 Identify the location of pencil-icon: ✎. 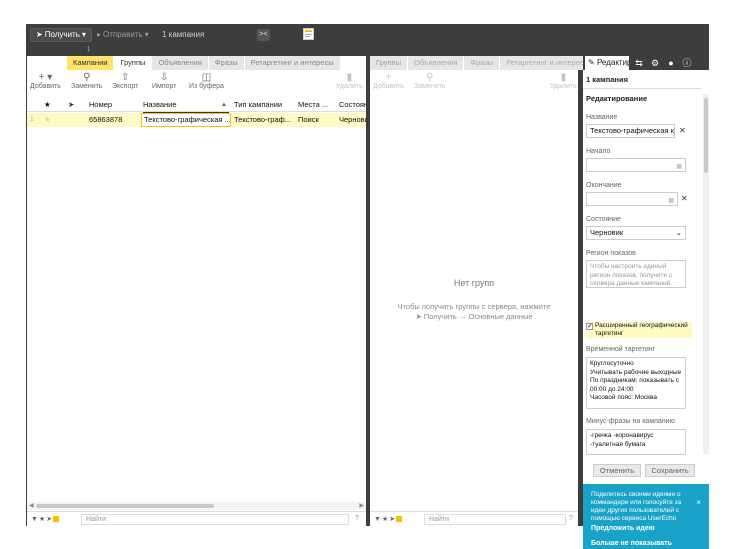
(591, 62).